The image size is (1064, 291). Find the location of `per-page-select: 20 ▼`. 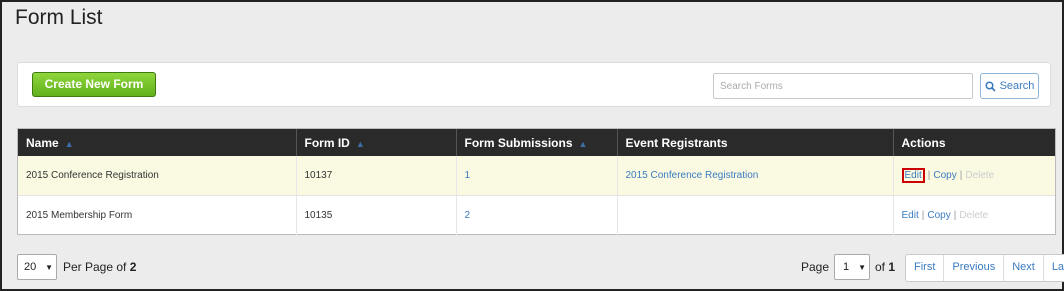

per-page-select: 20 ▼ is located at coordinates (37, 267).